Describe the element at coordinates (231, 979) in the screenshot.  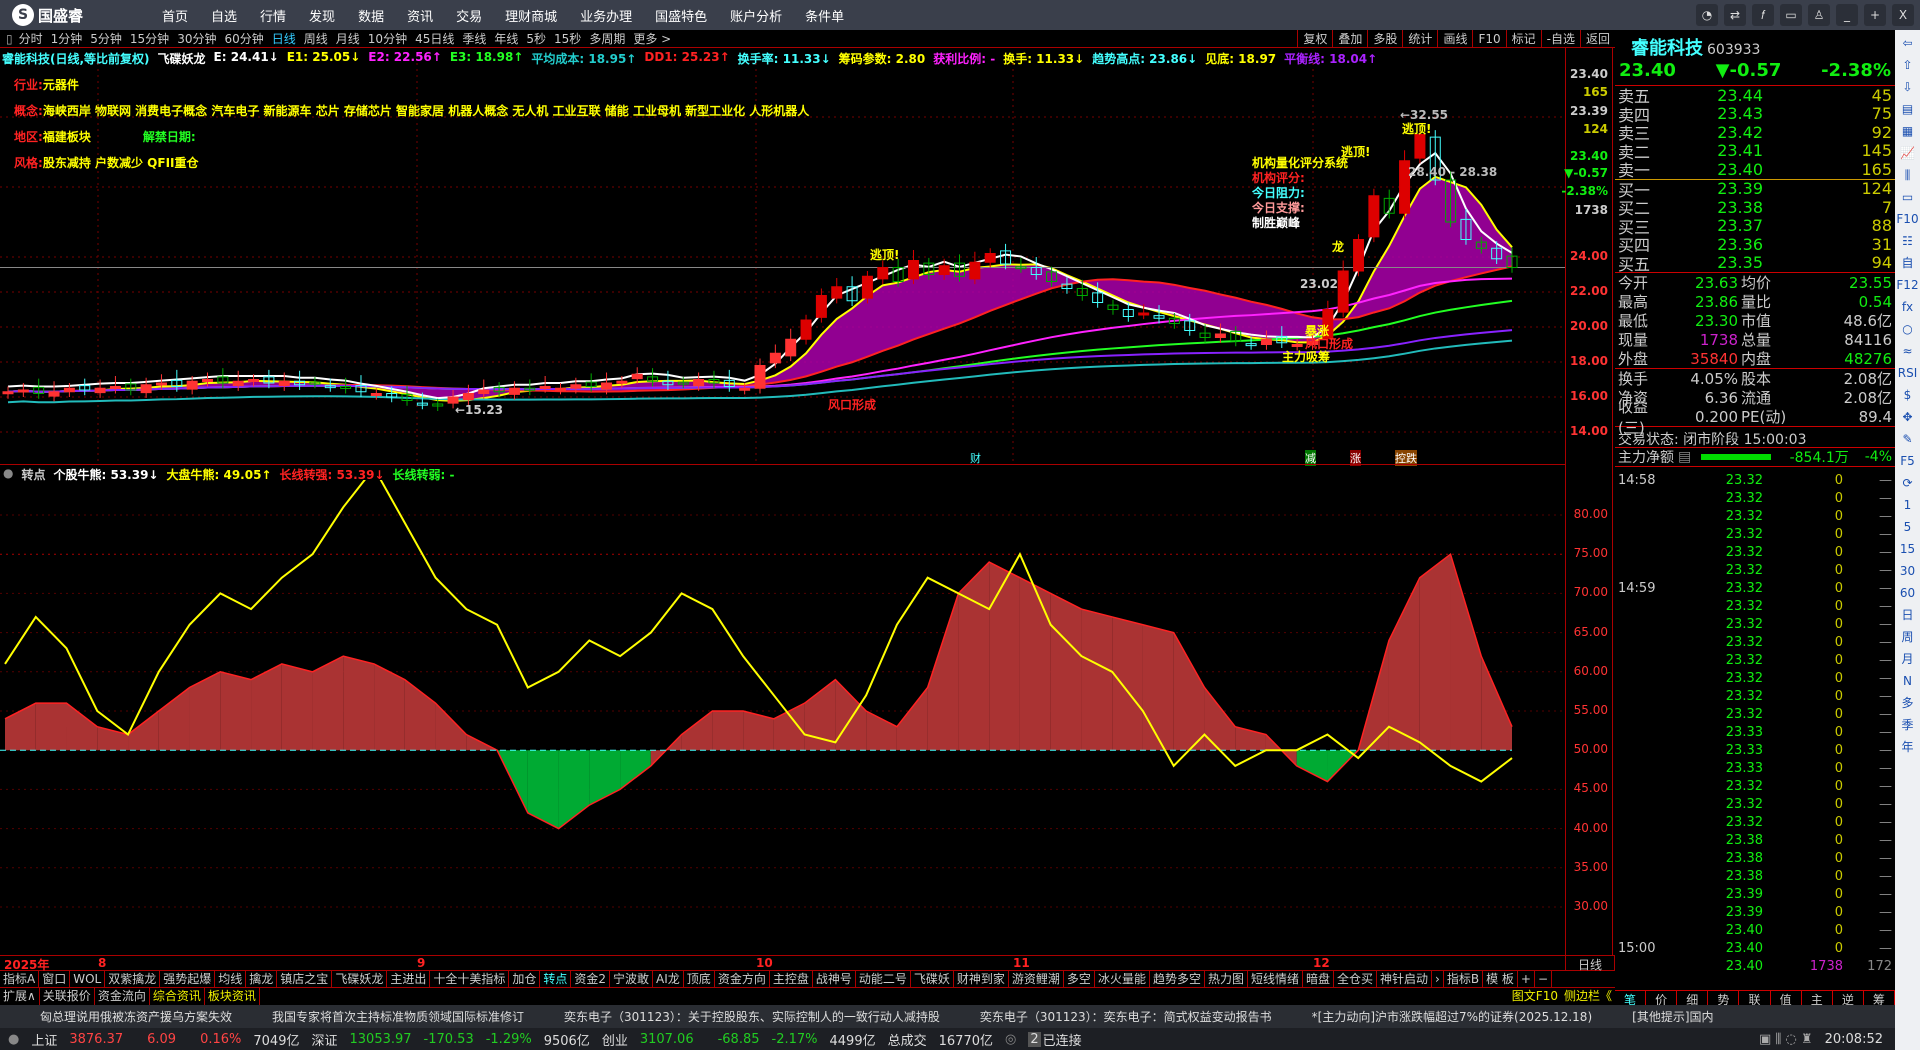
I see `indicator-tab: 均线` at that location.